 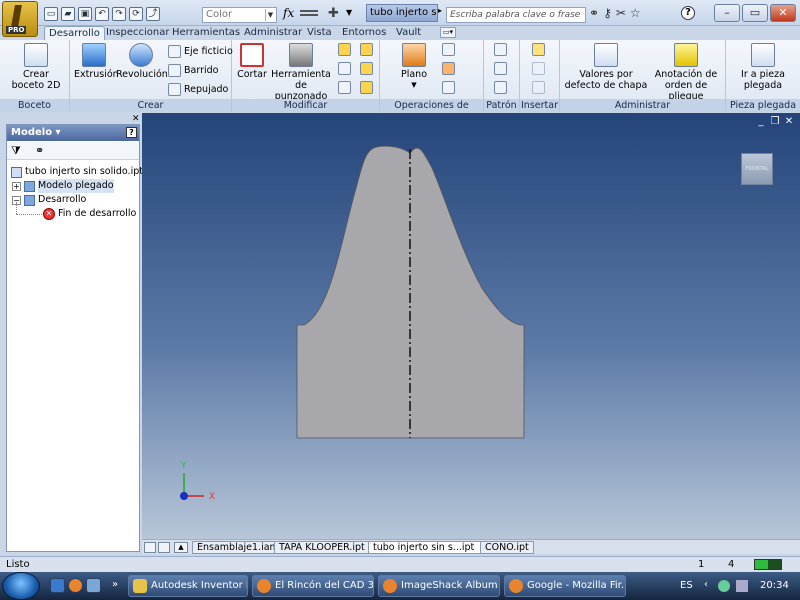 I want to click on key-icon: ⚷, so click(x=607, y=13).